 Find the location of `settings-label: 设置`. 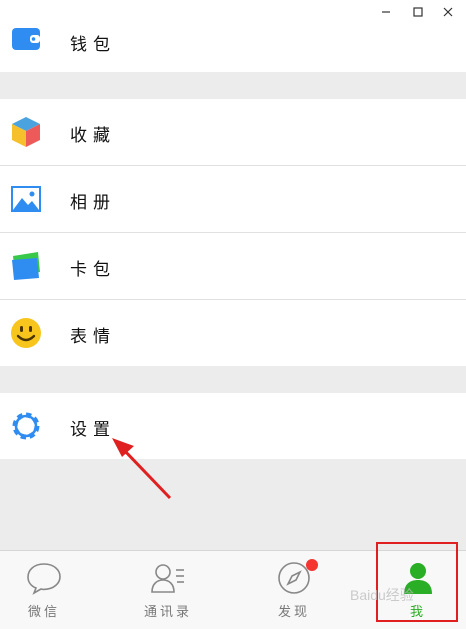

settings-label: 设置 is located at coordinates (93, 430).